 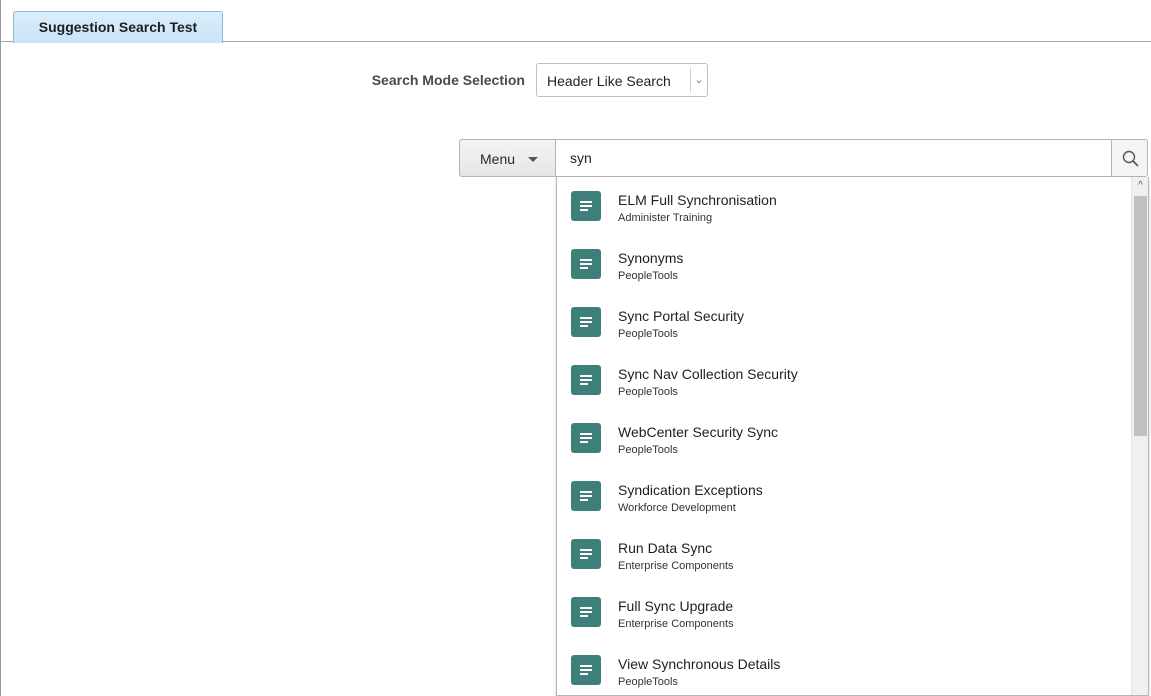 What do you see at coordinates (844, 264) in the screenshot?
I see `suggestion-item: Synonyms PeopleTools` at bounding box center [844, 264].